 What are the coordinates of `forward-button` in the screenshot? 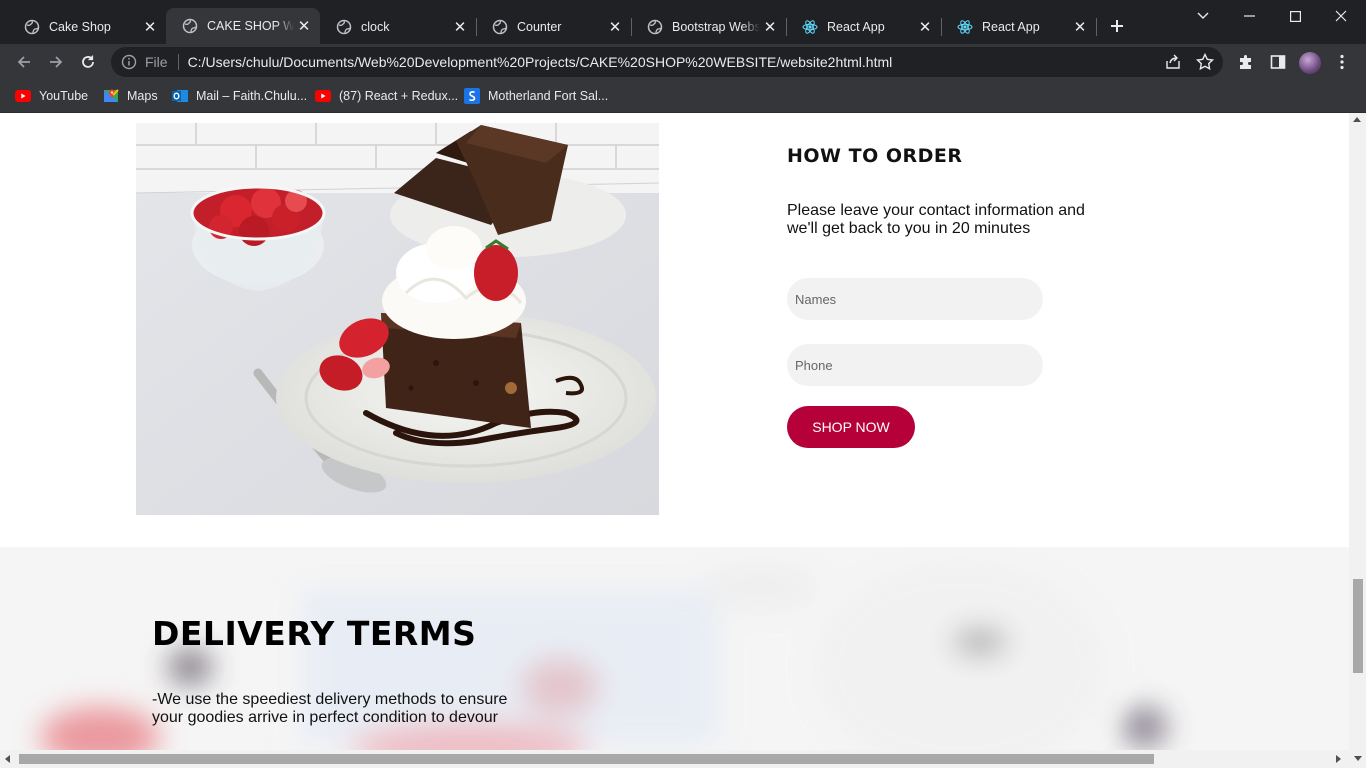 It's located at (56, 62).